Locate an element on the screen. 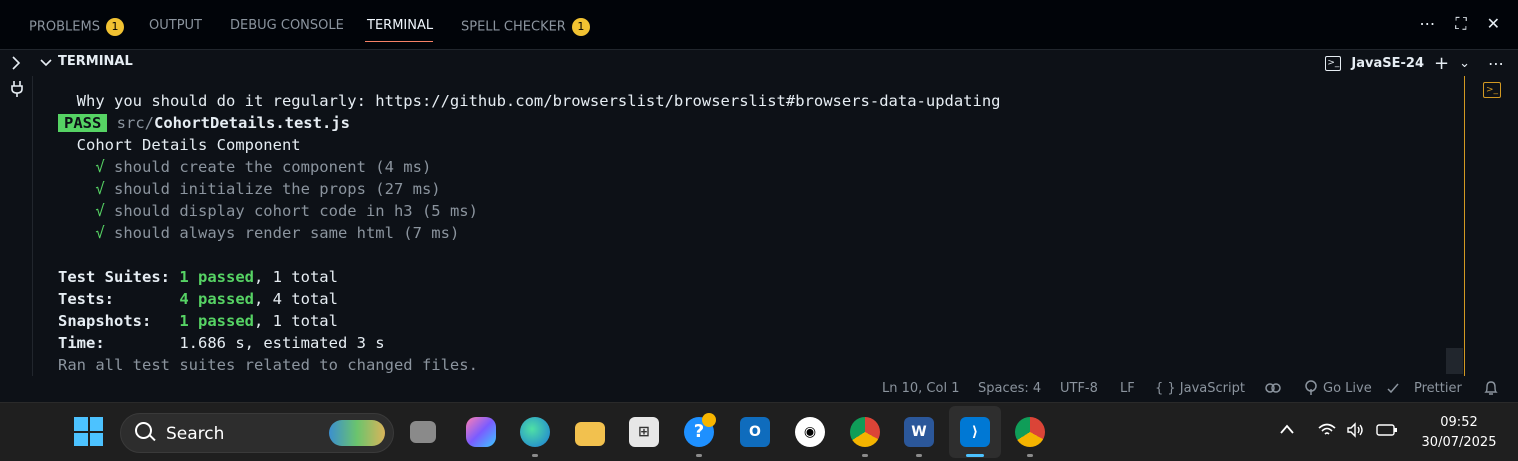 This screenshot has width=1518, height=461. chrome-icon is located at coordinates (865, 432).